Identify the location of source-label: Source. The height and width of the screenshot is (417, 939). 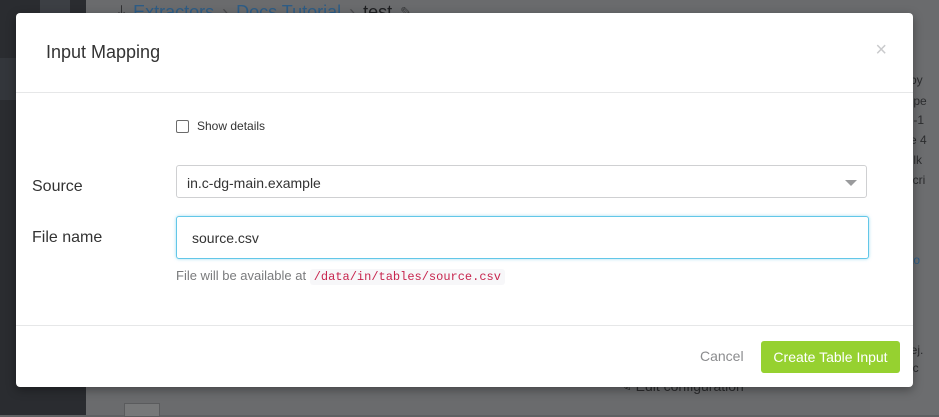
(57, 186).